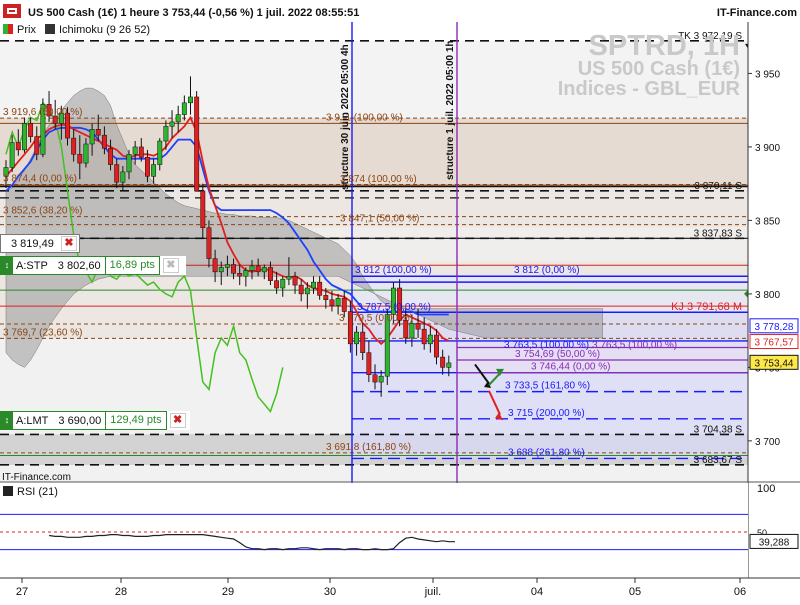 This screenshot has width=800, height=605. Describe the element at coordinates (43, 112) in the screenshot. I see `fib-label: 3 919,6 (50,00 %)` at that location.